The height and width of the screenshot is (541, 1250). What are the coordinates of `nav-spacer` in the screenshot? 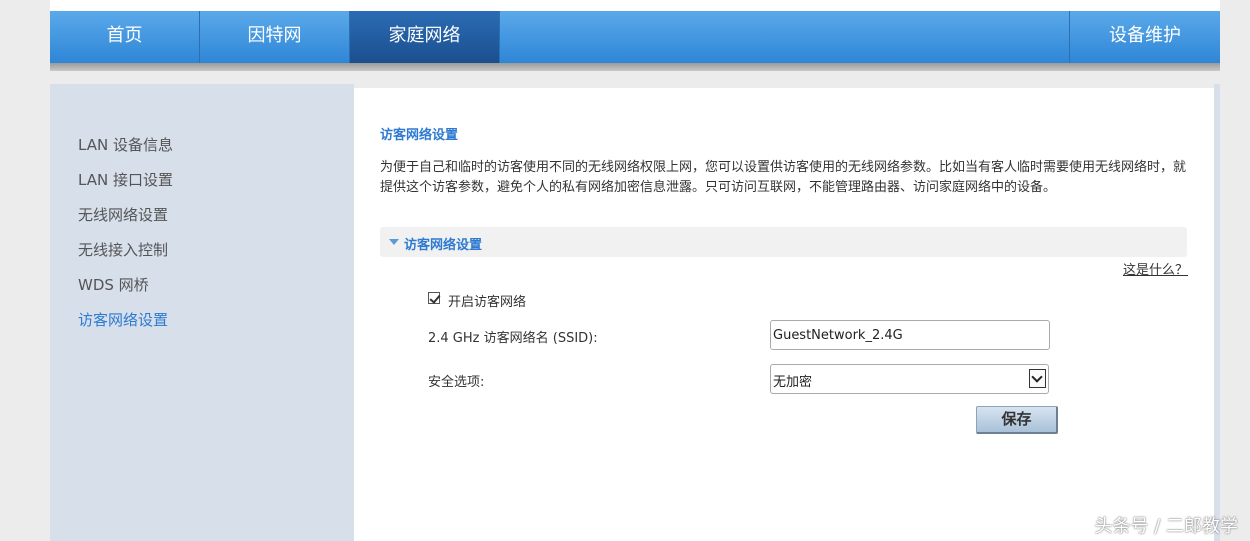 It's located at (785, 37).